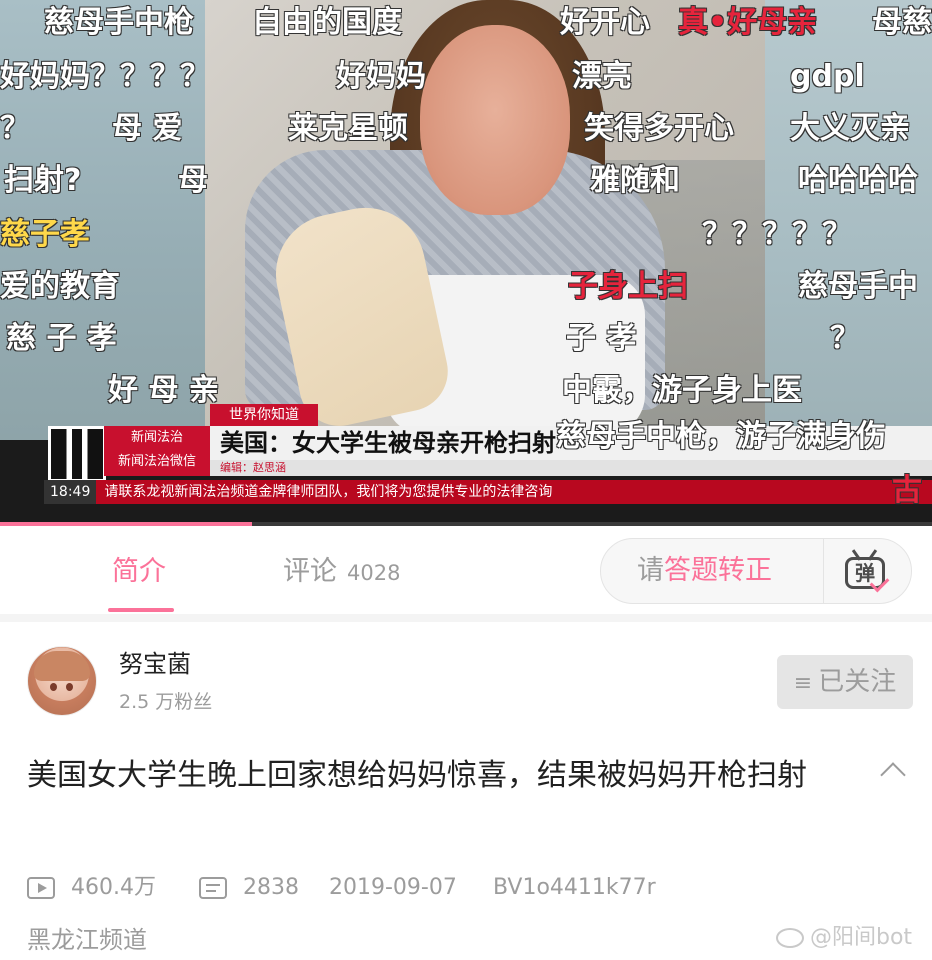 The height and width of the screenshot is (960, 932). Describe the element at coordinates (659, 128) in the screenshot. I see `danmaku-comment: 笑得多开心` at that location.